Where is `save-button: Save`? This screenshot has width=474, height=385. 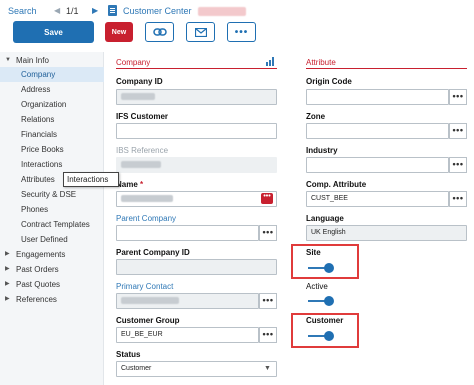
save-button: Save is located at coordinates (53, 32).